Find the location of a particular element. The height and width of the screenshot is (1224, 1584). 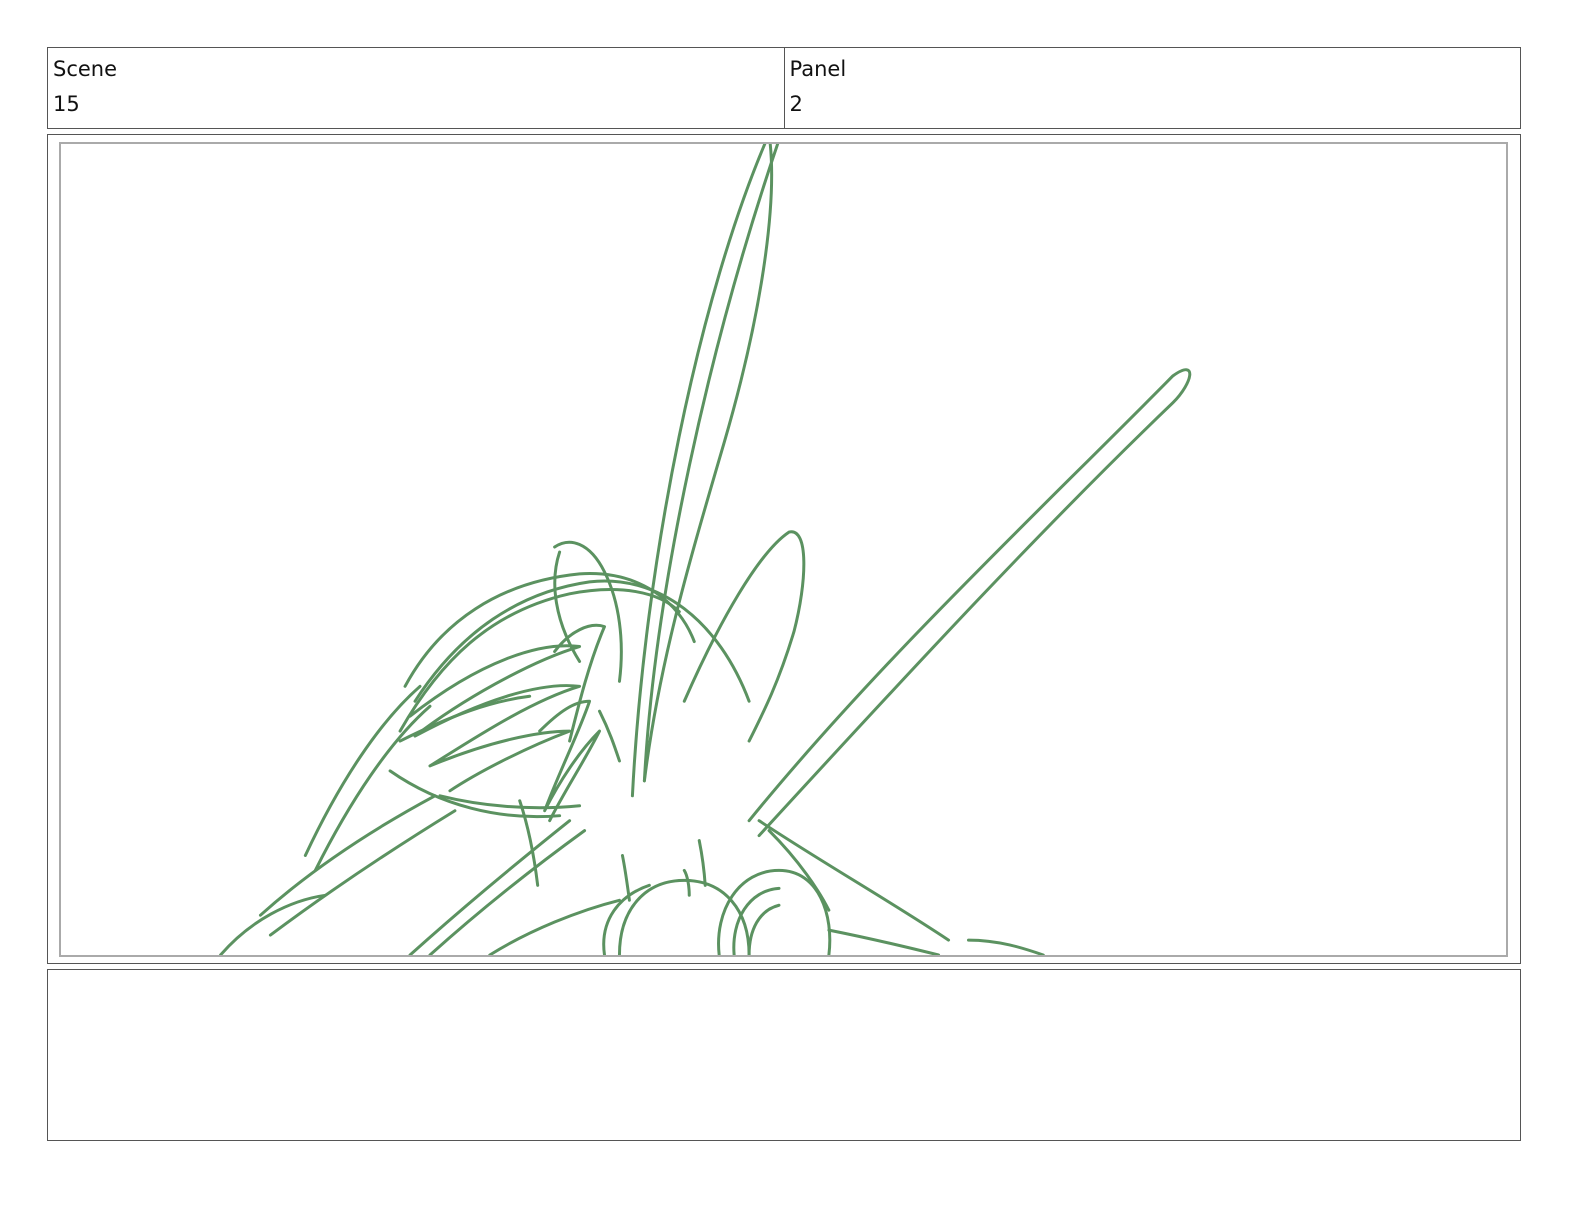

panel-notes-box is located at coordinates (784, 1055).